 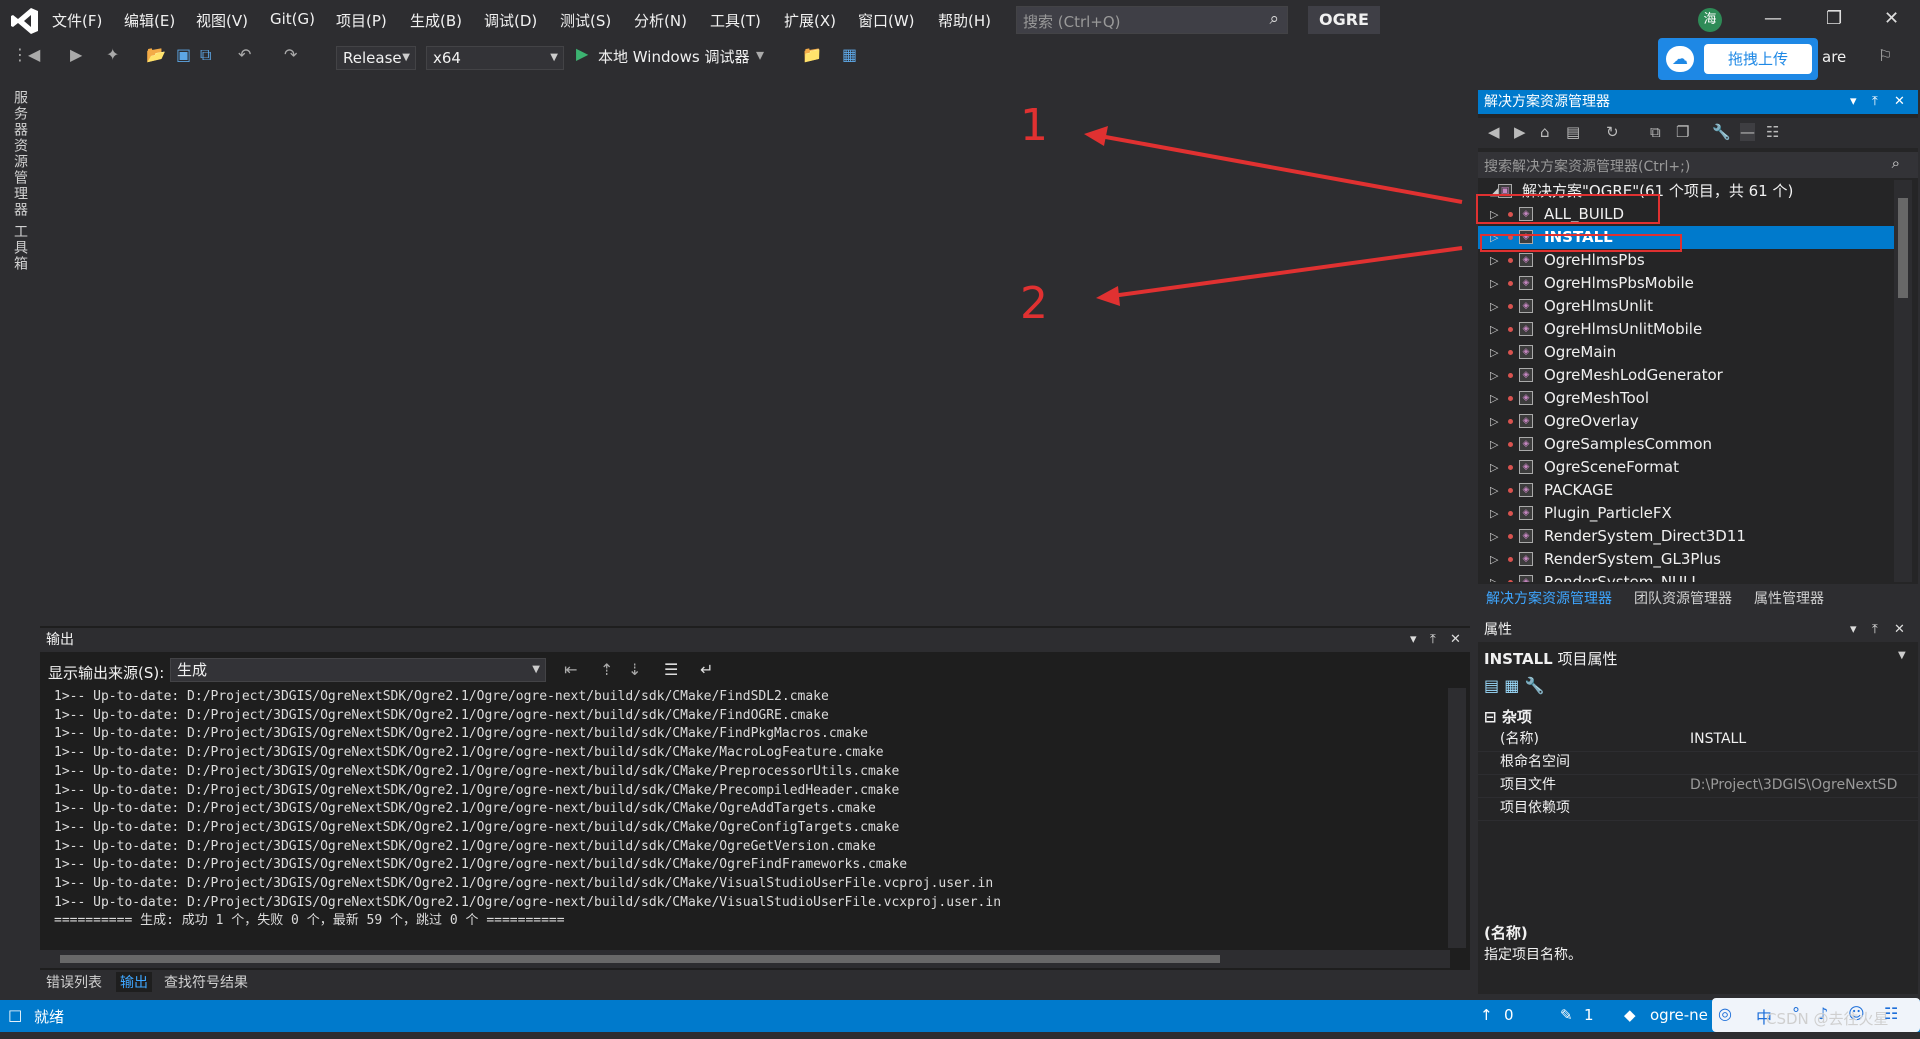 I want to click on feedback-icon: ⚐, so click(x=1885, y=55).